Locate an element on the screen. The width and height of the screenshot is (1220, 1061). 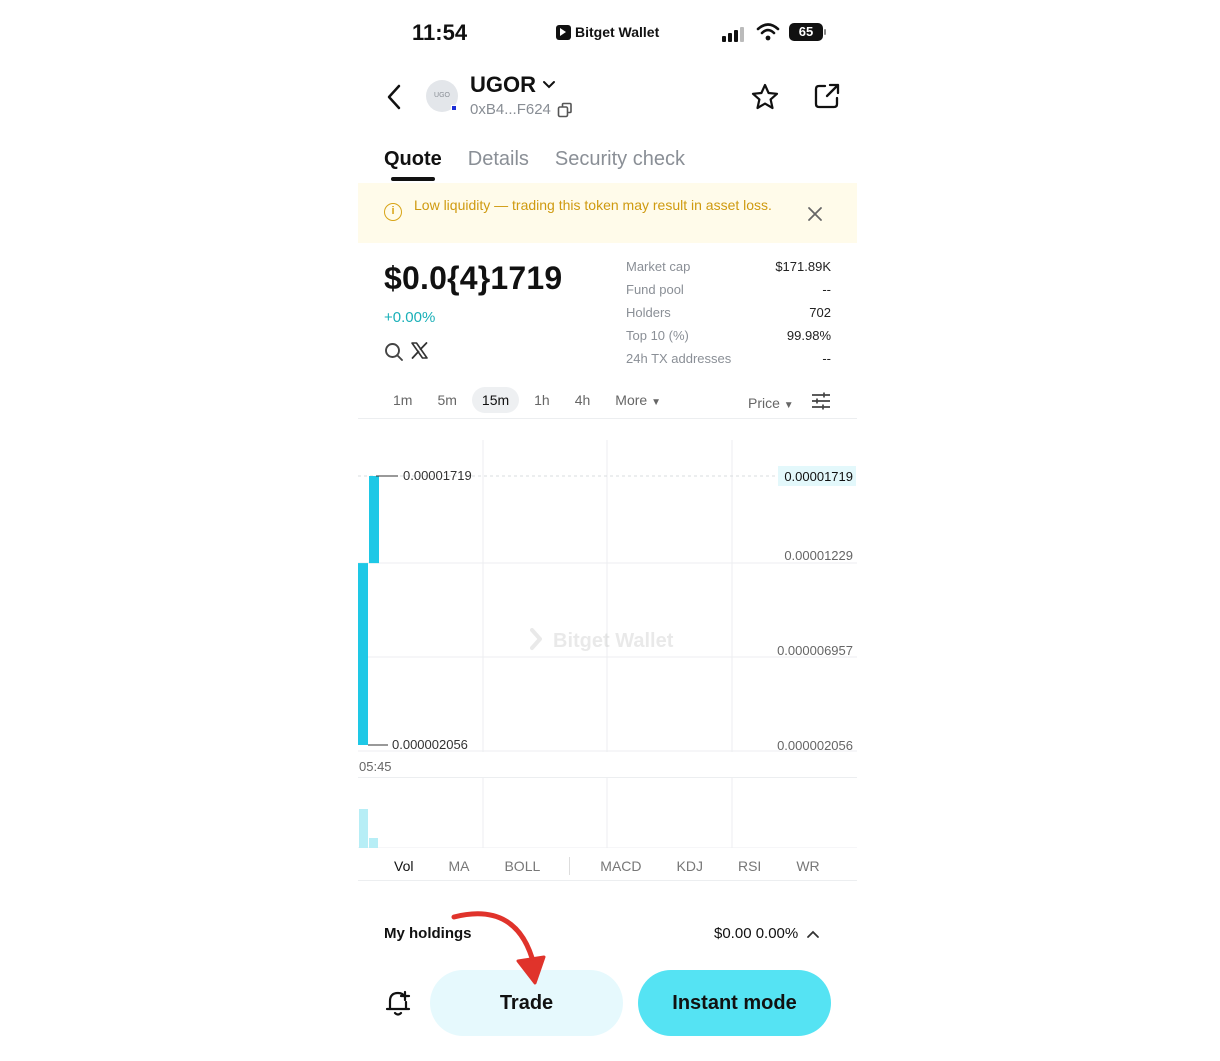
stat-value: $171.89K is located at coordinates (803, 266).